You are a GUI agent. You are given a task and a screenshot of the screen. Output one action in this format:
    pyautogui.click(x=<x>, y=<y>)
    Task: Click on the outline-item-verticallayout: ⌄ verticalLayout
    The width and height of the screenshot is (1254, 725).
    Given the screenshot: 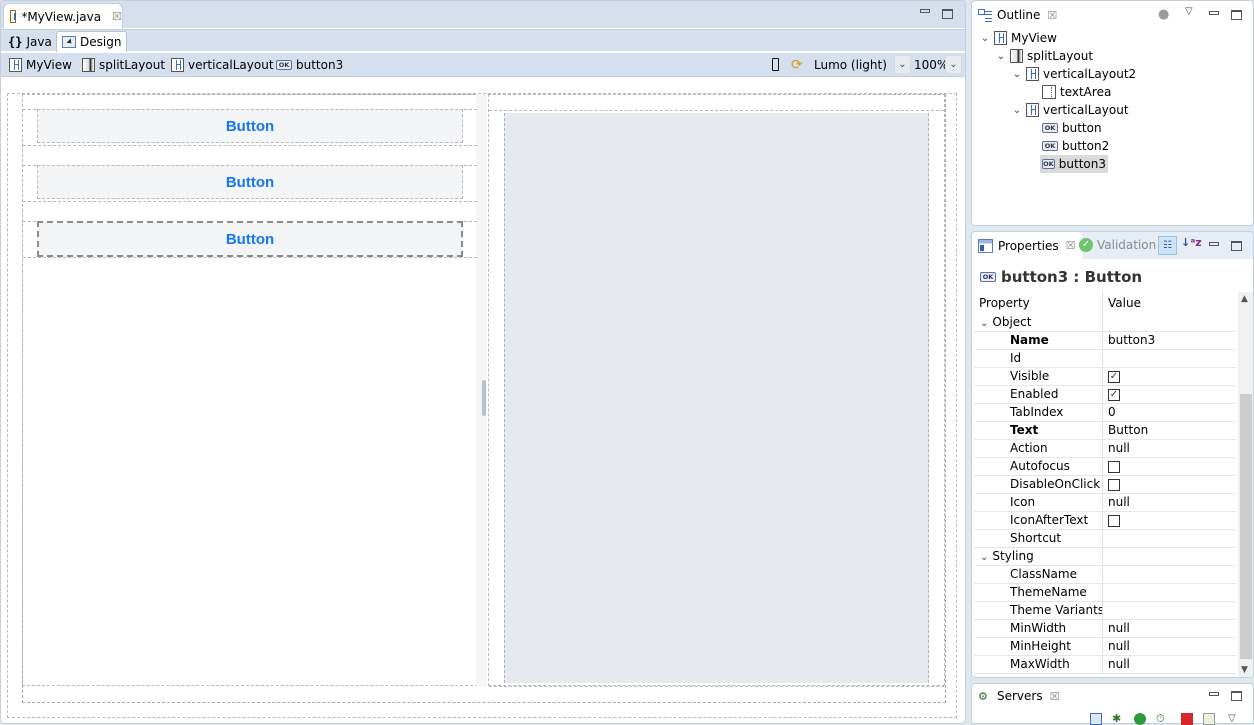 What is the action you would take?
    pyautogui.click(x=1070, y=110)
    